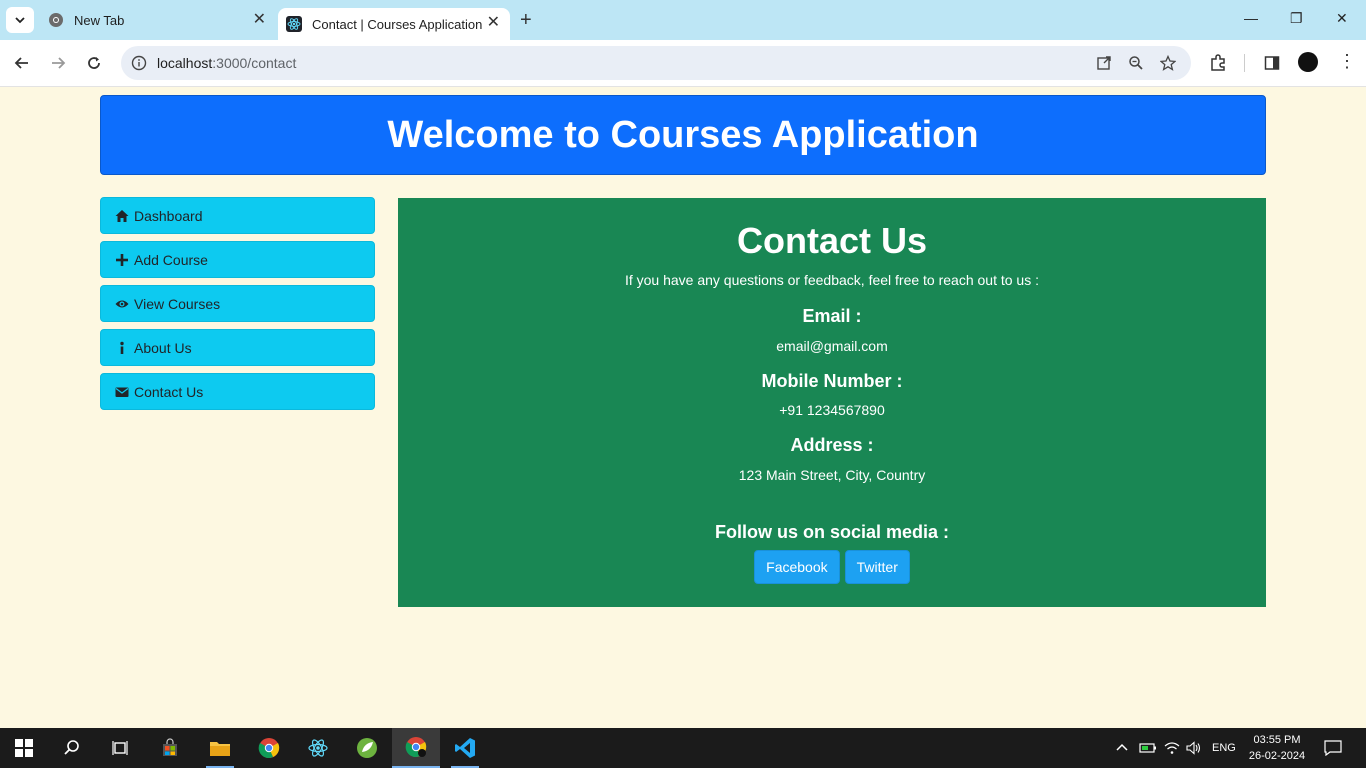 Image resolution: width=1366 pixels, height=768 pixels. Describe the element at coordinates (1136, 63) in the screenshot. I see `zoom-icon` at that location.